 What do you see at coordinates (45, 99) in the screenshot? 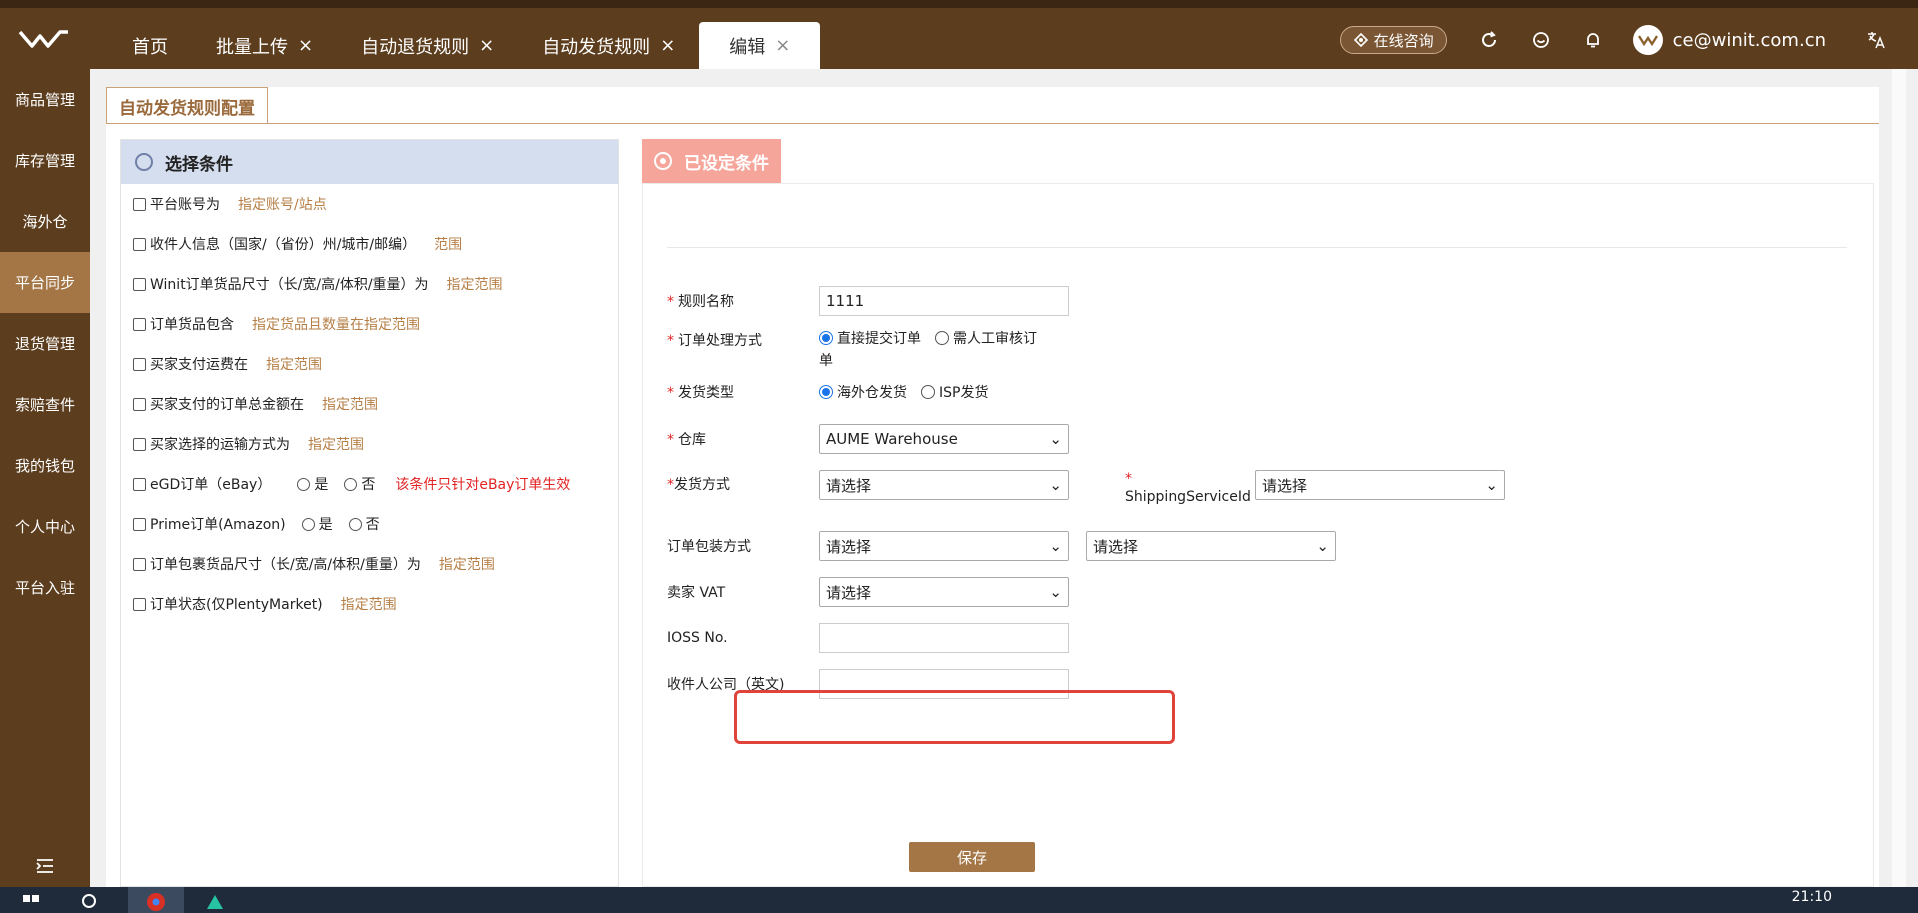
I see `sidebar-item-products: 商品管理` at bounding box center [45, 99].